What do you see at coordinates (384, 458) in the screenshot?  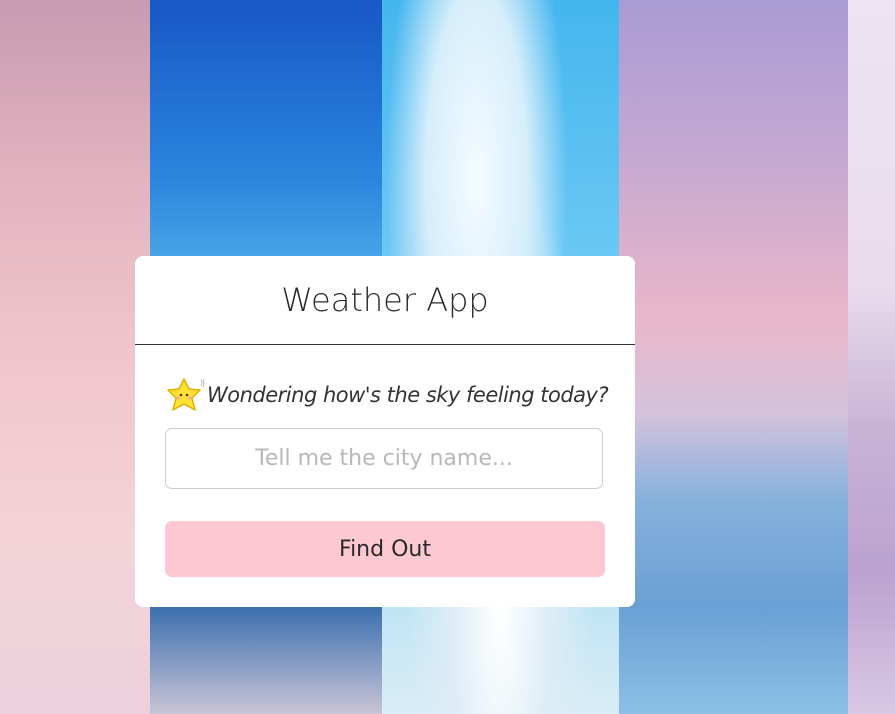 I see `city-search-input` at bounding box center [384, 458].